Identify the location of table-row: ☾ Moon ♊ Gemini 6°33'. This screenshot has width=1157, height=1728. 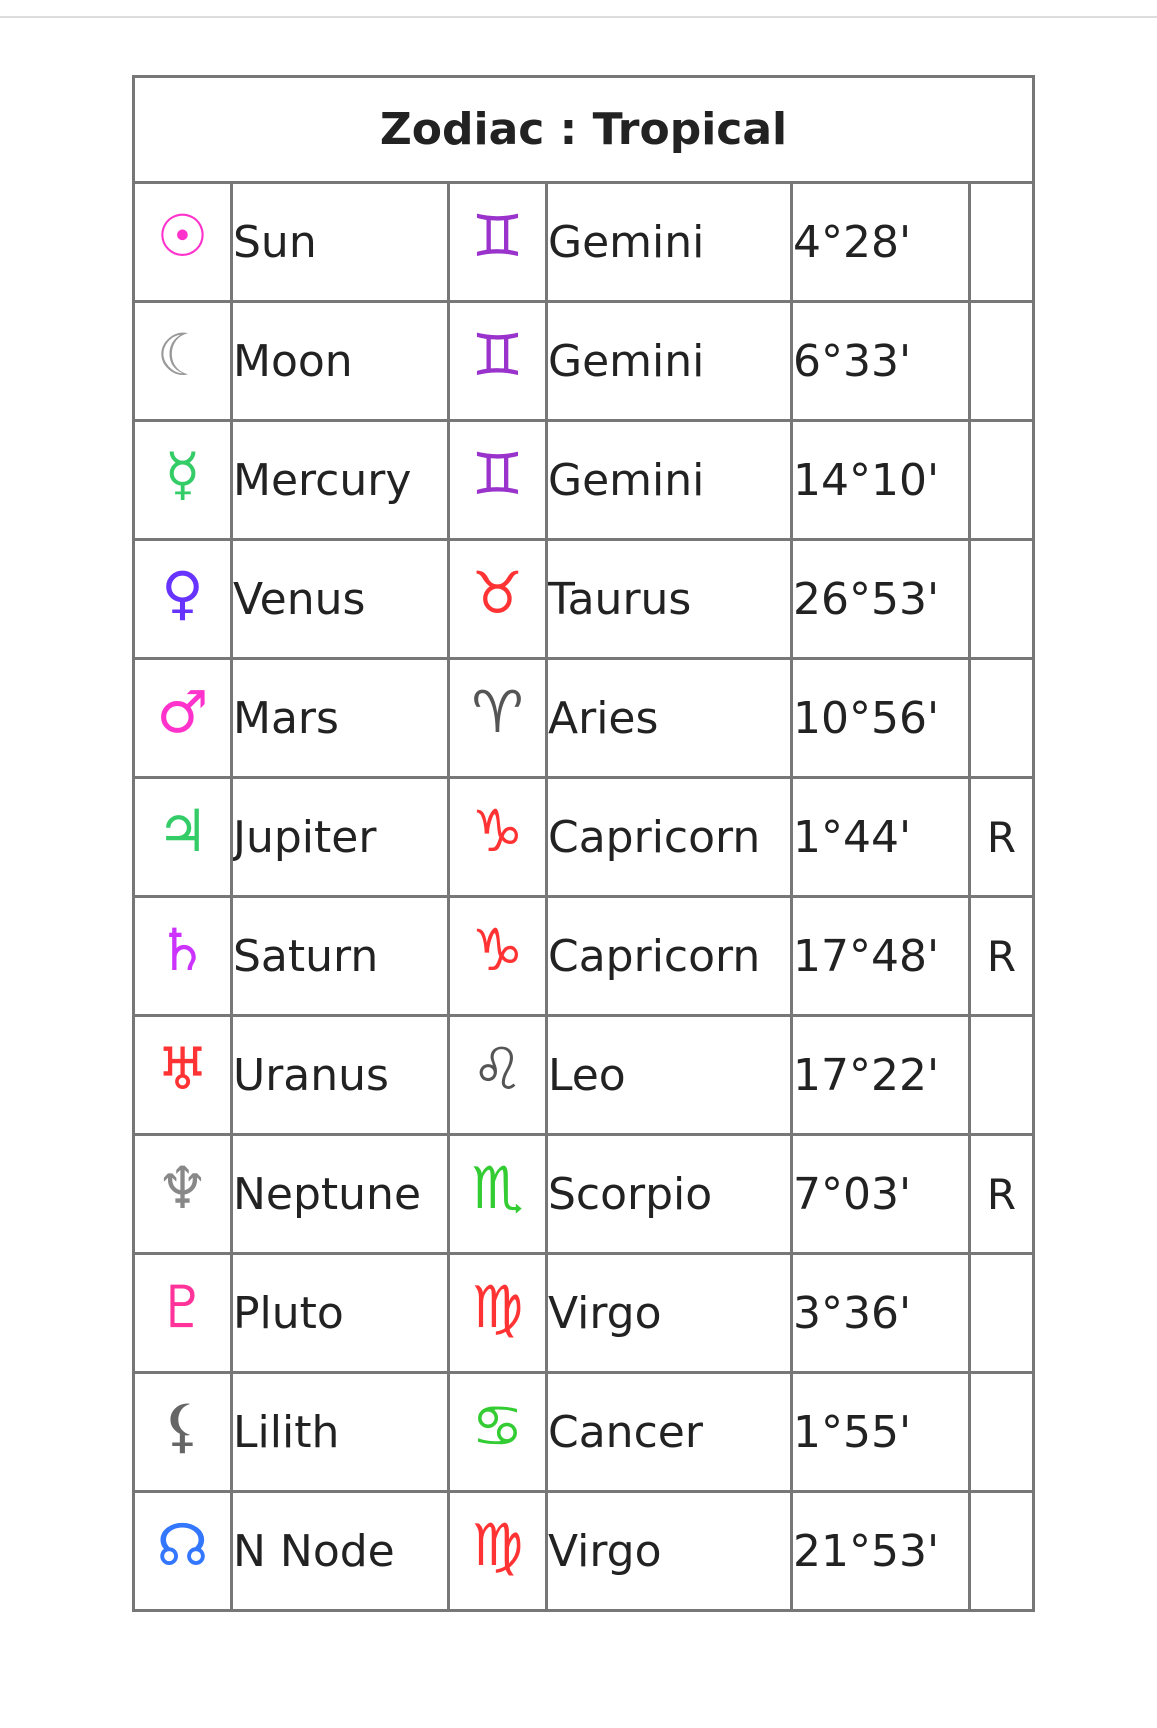
(584, 361).